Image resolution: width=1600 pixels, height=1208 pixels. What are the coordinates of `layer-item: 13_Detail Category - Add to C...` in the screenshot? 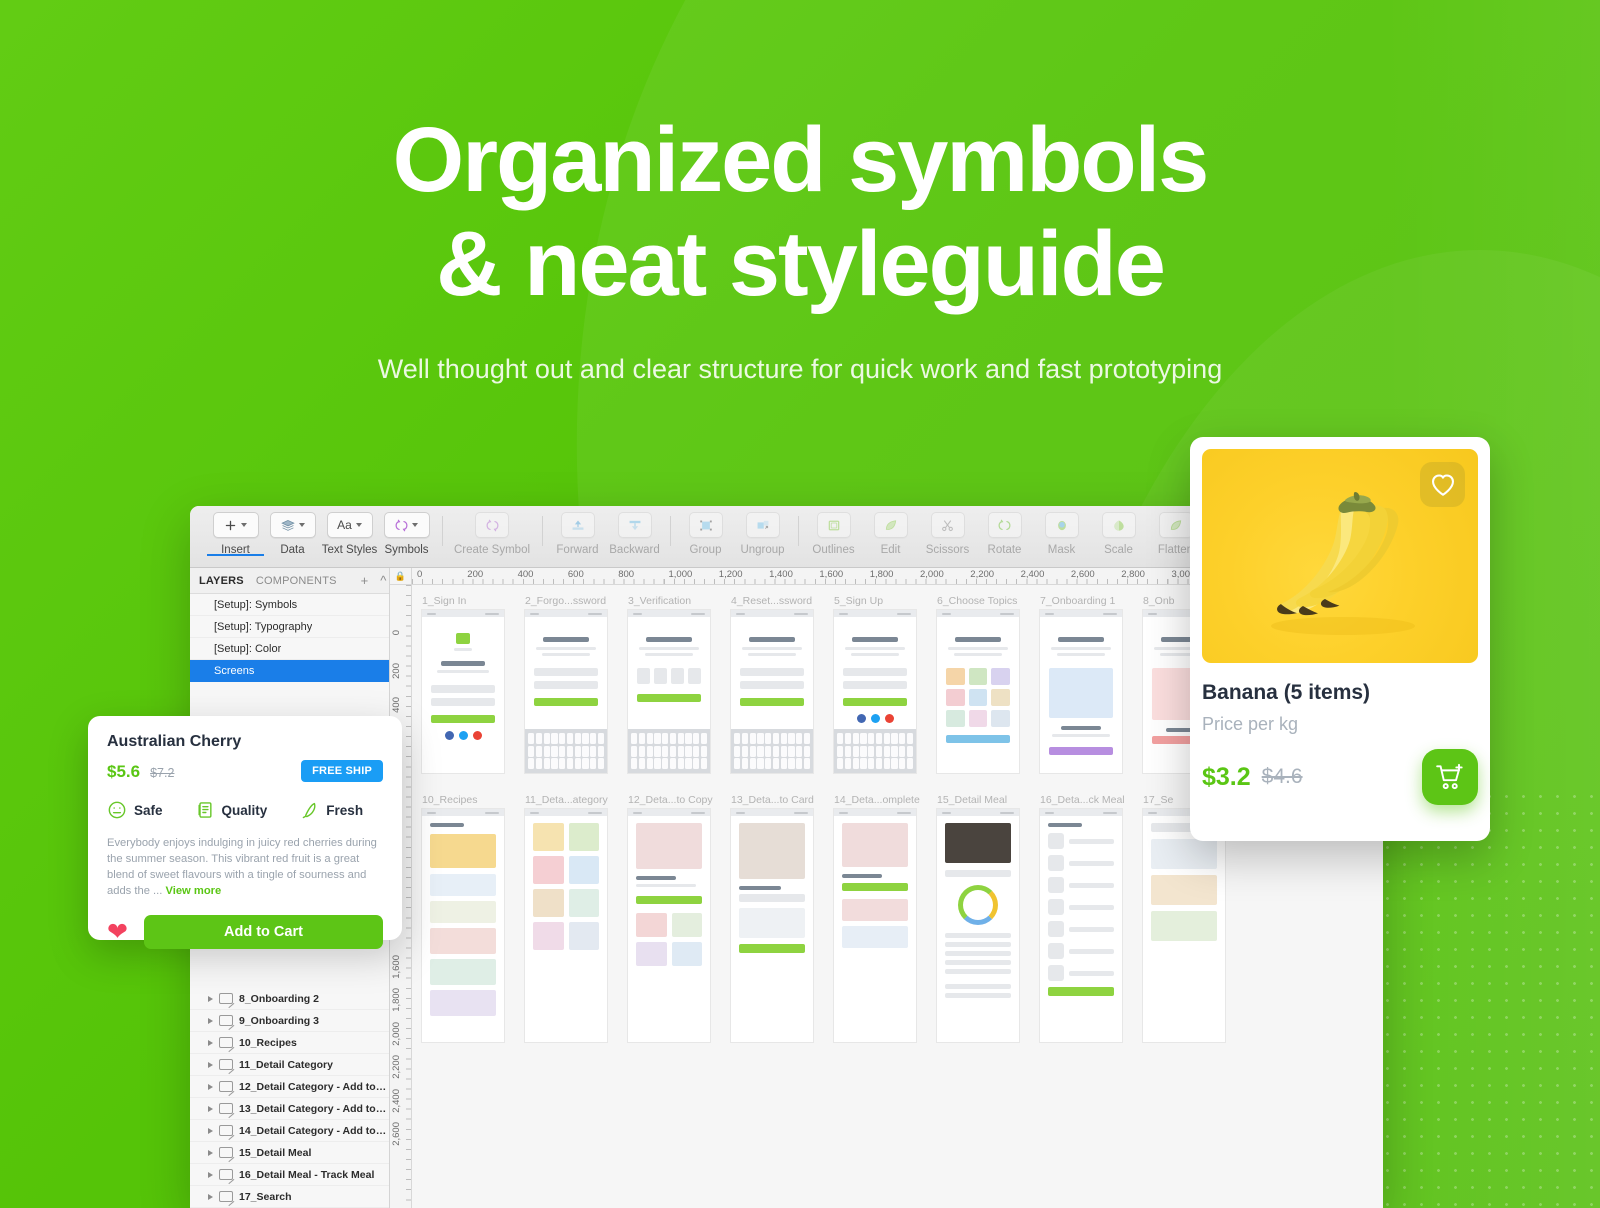 It's located at (289, 1109).